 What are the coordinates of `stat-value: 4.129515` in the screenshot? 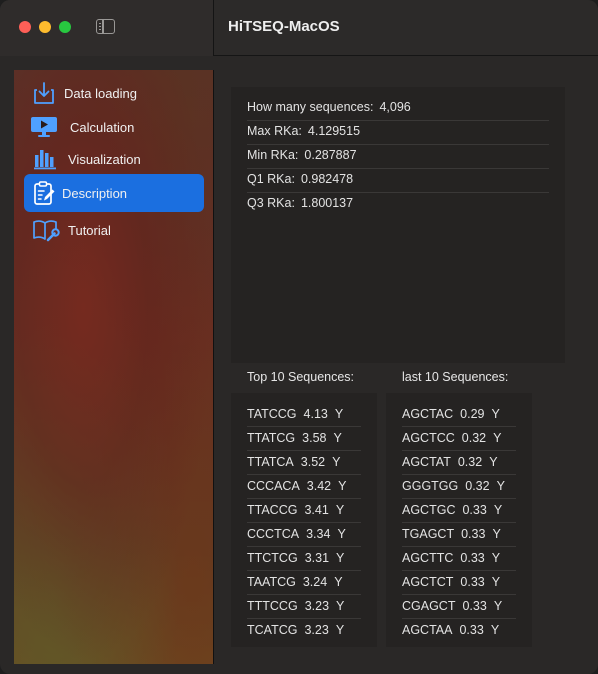 It's located at (334, 131).